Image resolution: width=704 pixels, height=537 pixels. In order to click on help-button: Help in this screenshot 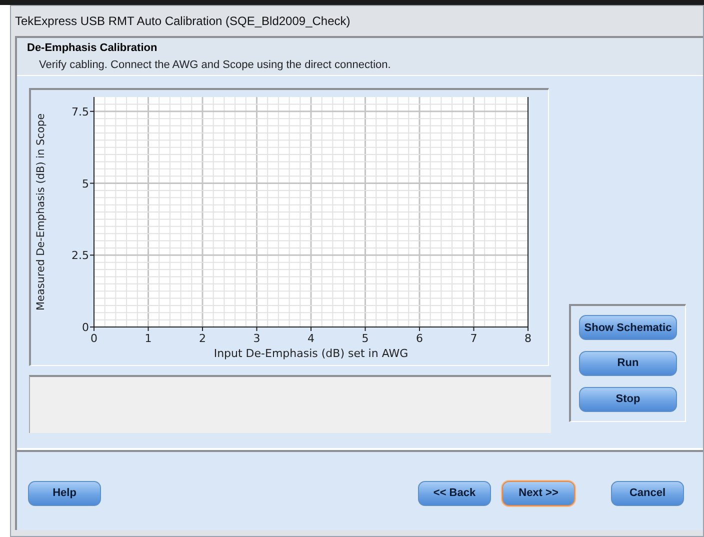, I will do `click(64, 493)`.